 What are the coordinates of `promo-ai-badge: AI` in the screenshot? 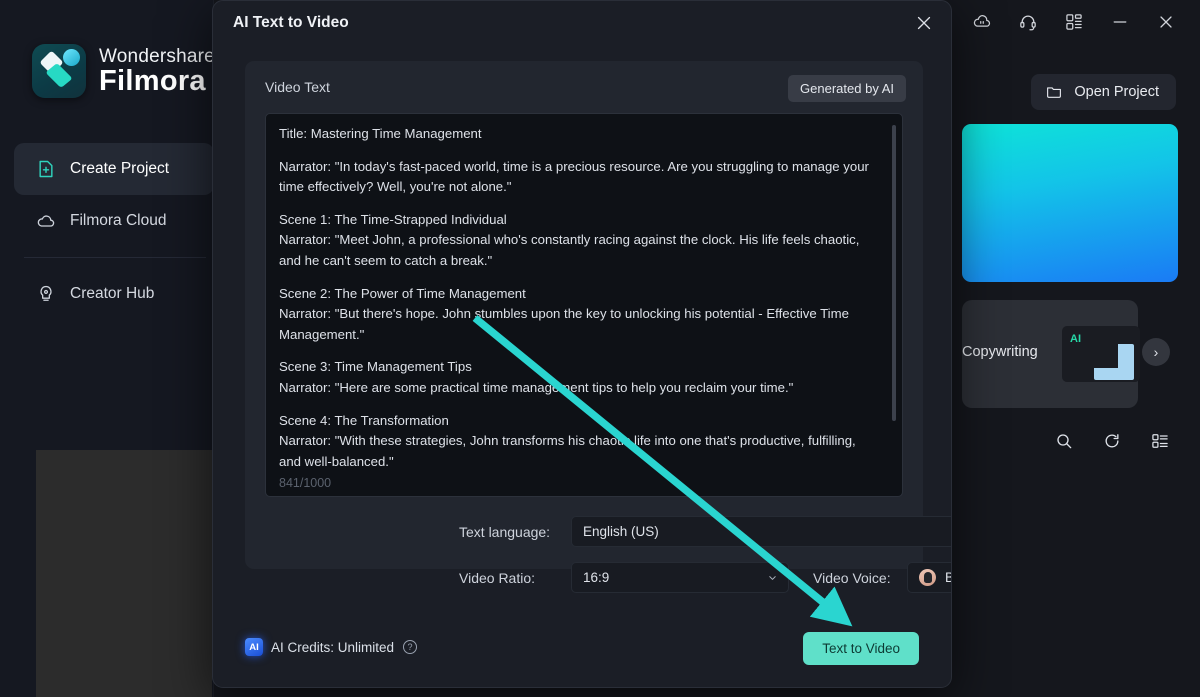 It's located at (1075, 339).